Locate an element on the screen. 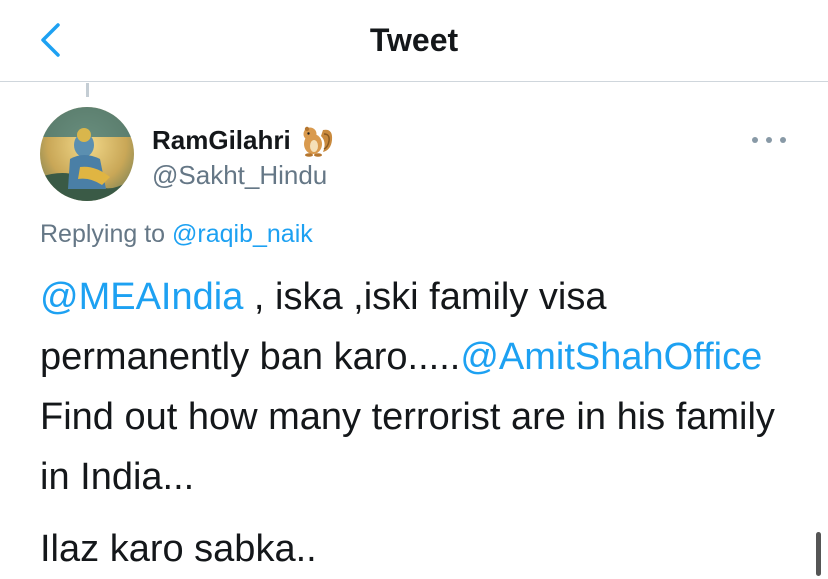 This screenshot has height=579, width=828. more-options-button is located at coordinates (769, 140).